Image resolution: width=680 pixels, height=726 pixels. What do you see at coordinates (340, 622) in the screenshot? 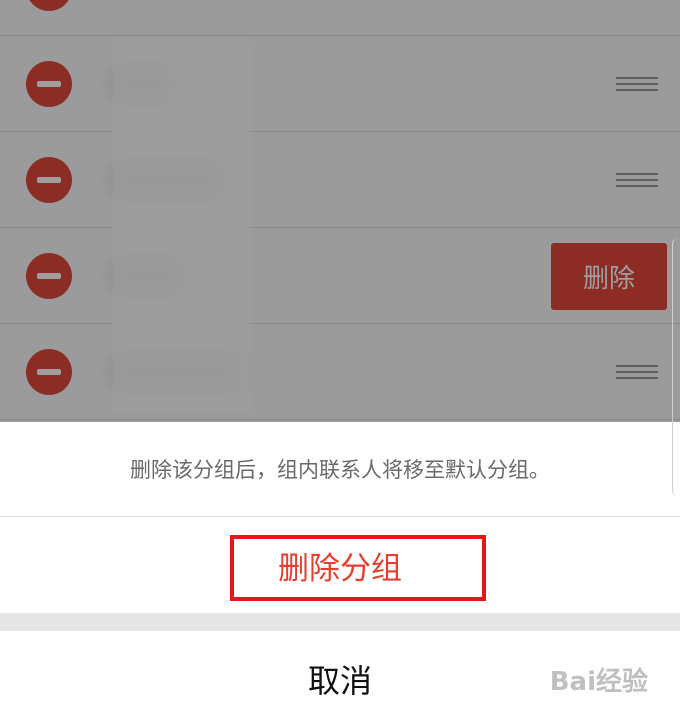
I see `divider` at bounding box center [340, 622].